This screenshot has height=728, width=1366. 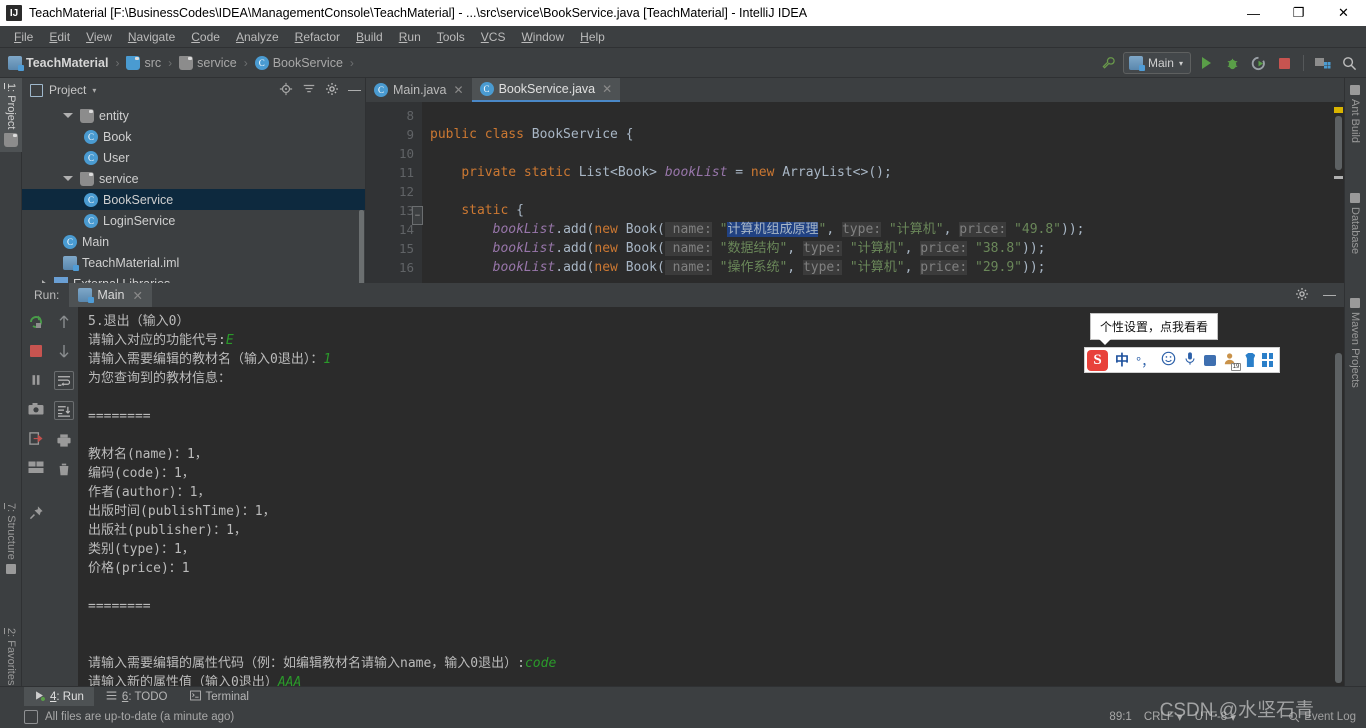 I want to click on collapse-all-icon, so click(x=309, y=90).